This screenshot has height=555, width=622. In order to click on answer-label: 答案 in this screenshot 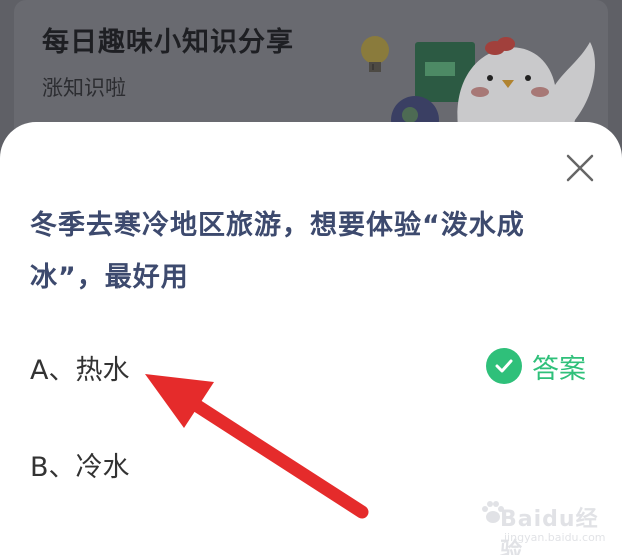, I will do `click(559, 369)`.